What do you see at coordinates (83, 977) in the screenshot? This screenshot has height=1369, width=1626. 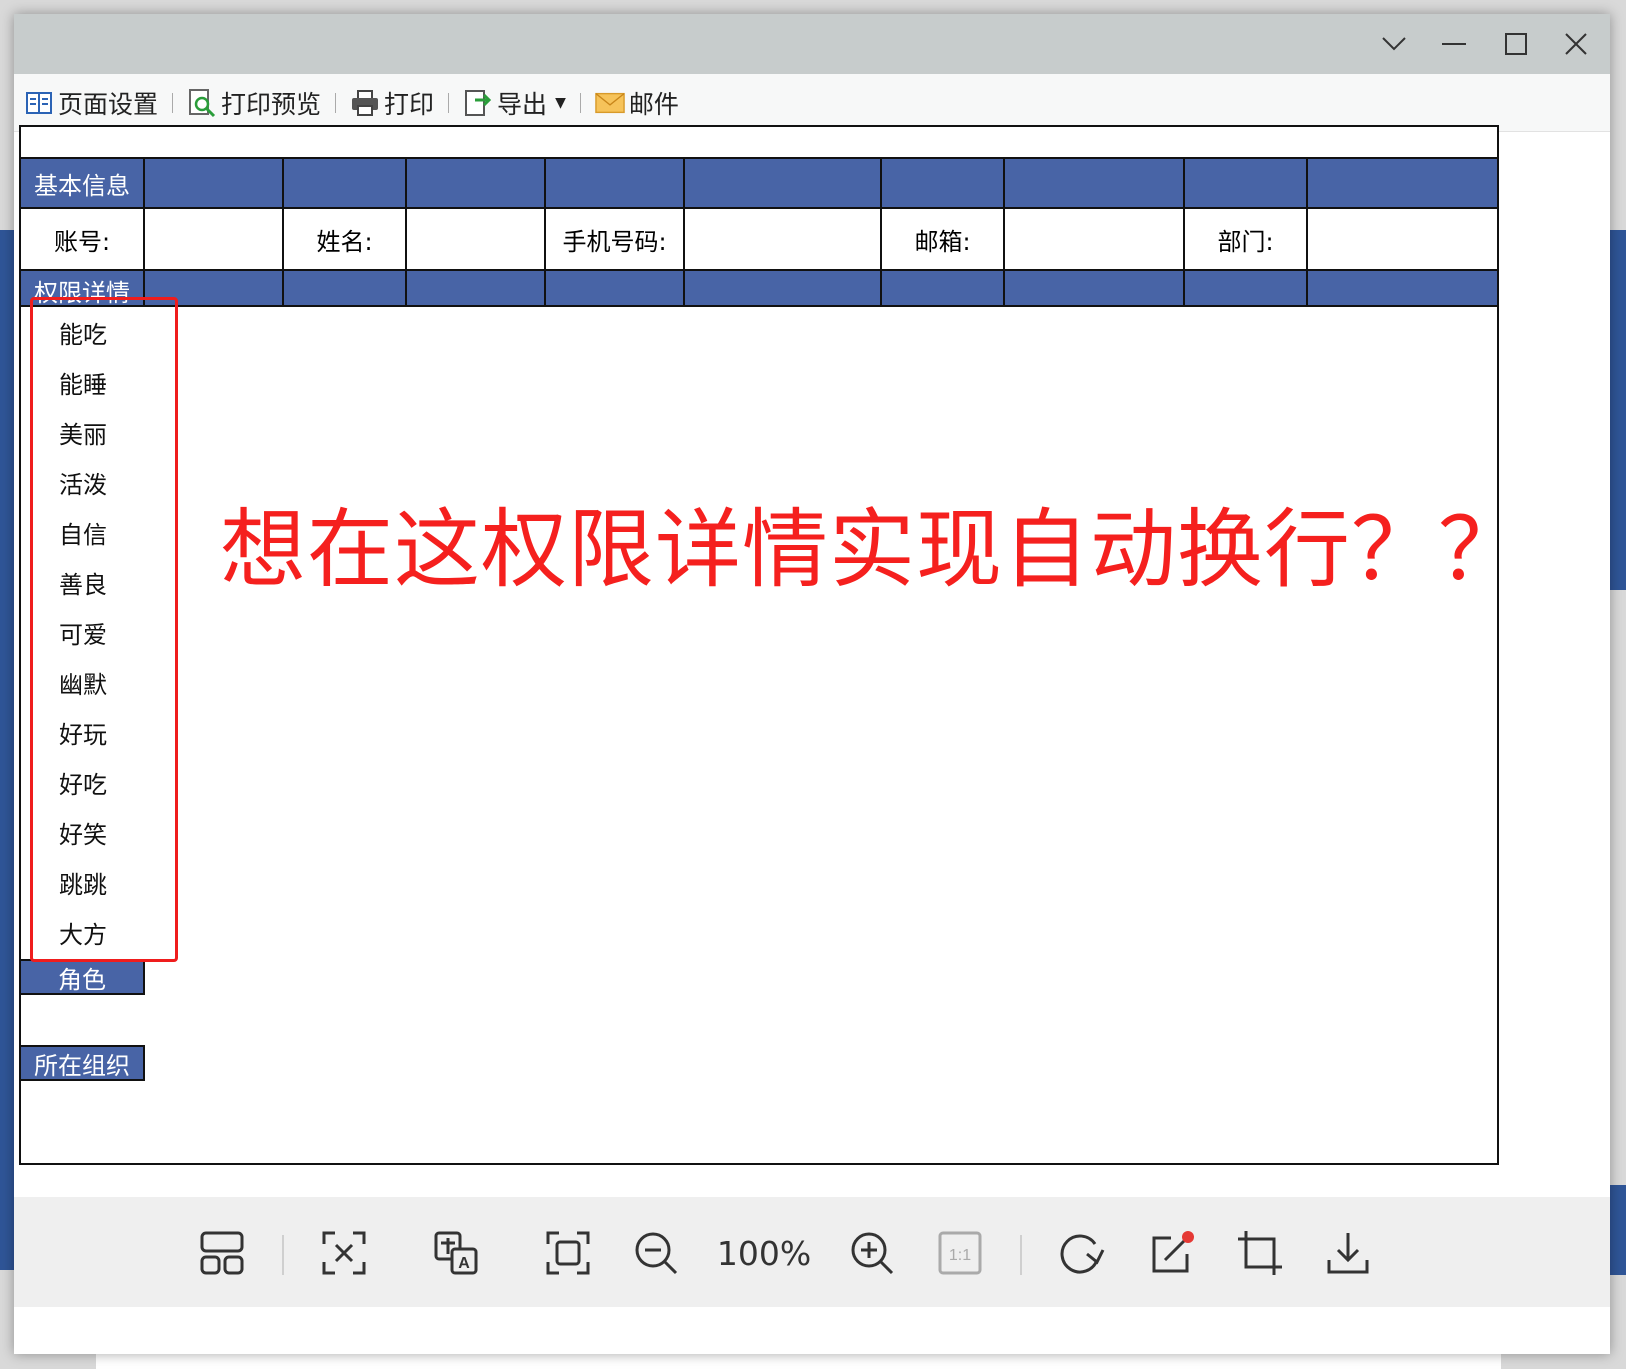 I see `section-role: 角色` at bounding box center [83, 977].